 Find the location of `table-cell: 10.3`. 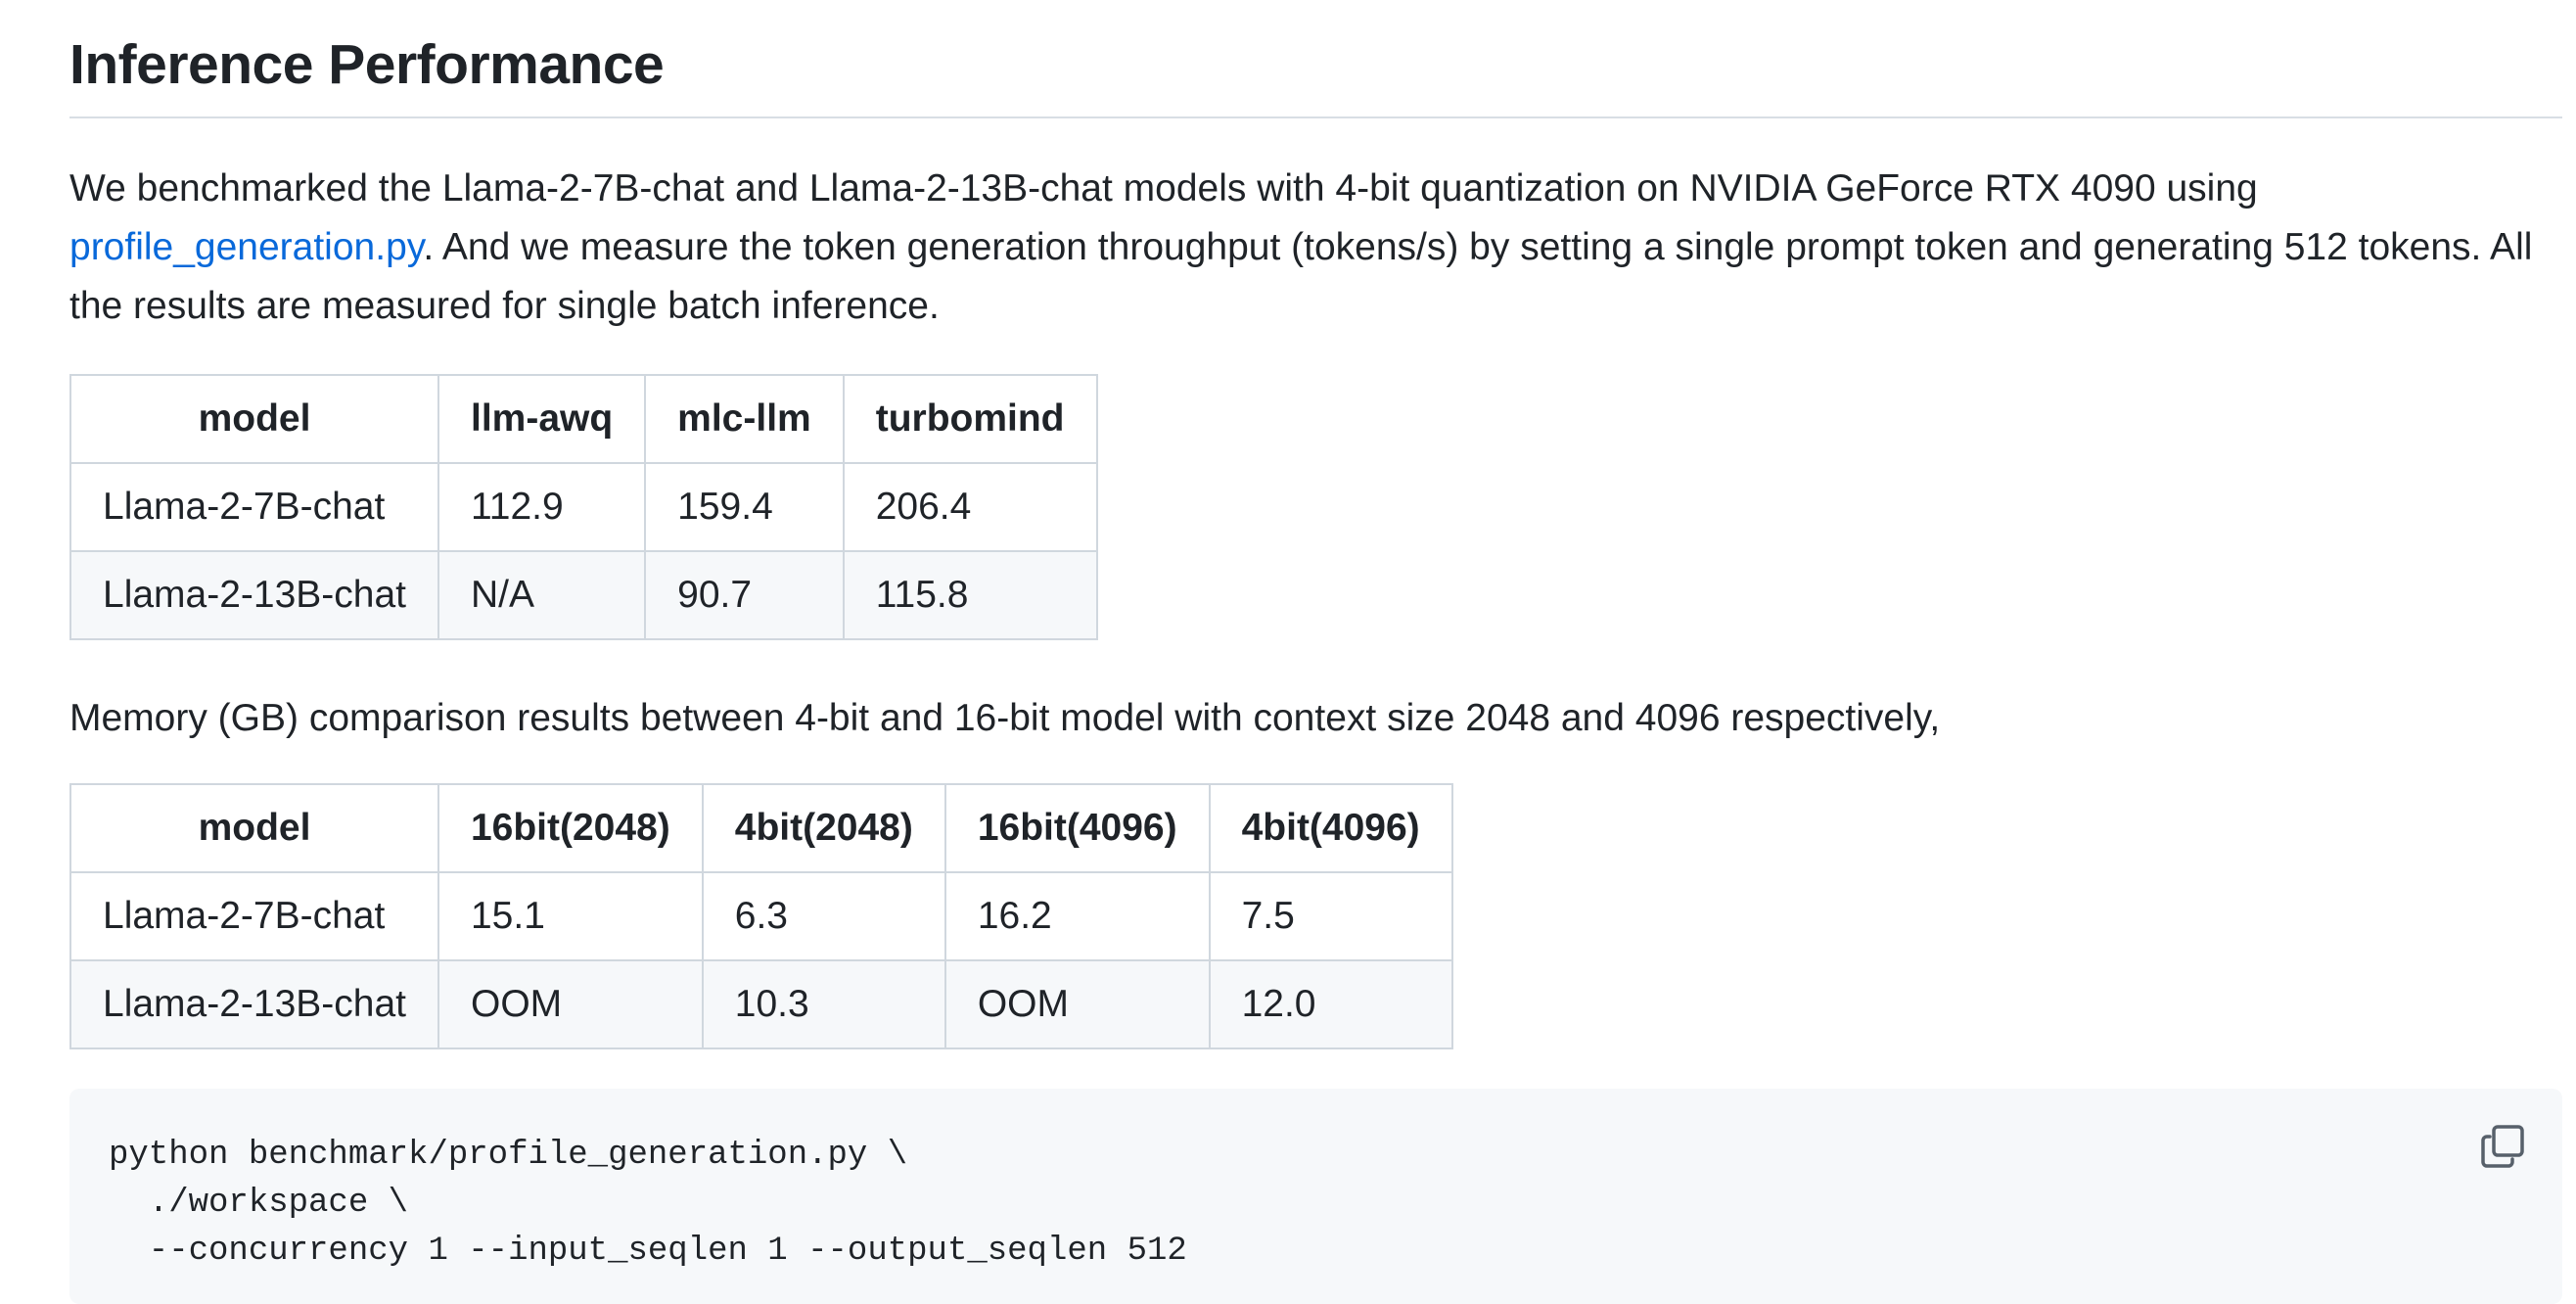

table-cell: 10.3 is located at coordinates (824, 1004).